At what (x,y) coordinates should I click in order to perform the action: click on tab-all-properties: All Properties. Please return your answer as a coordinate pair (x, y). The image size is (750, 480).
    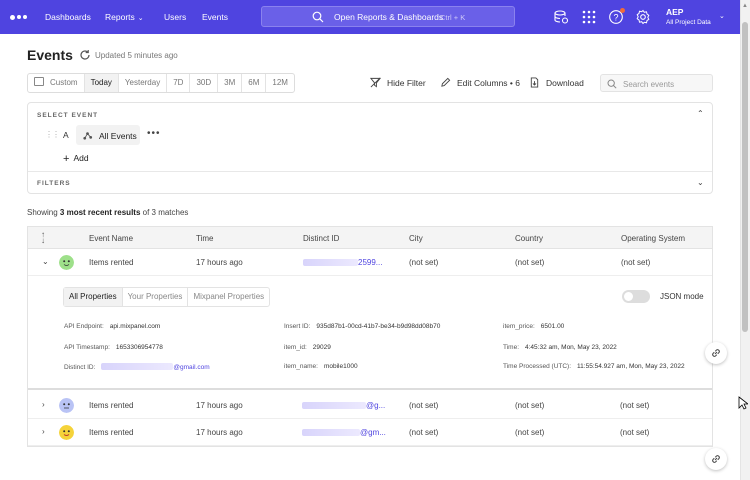
    Looking at the image, I should click on (93, 297).